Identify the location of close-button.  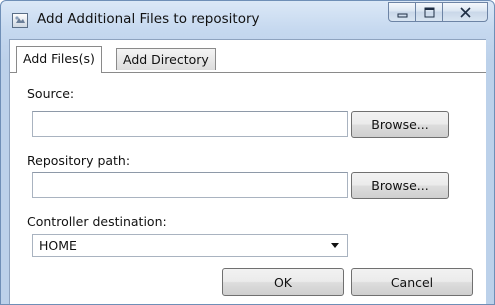
(465, 12).